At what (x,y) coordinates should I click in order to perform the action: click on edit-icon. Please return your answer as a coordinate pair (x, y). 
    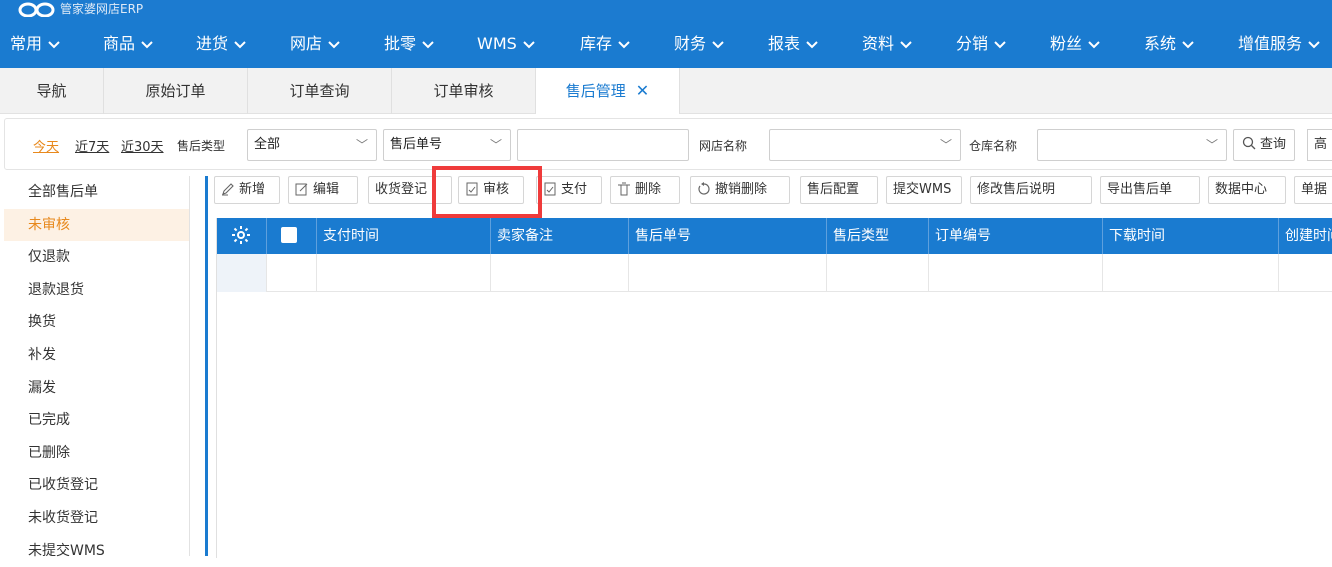
    Looking at the image, I should click on (301, 189).